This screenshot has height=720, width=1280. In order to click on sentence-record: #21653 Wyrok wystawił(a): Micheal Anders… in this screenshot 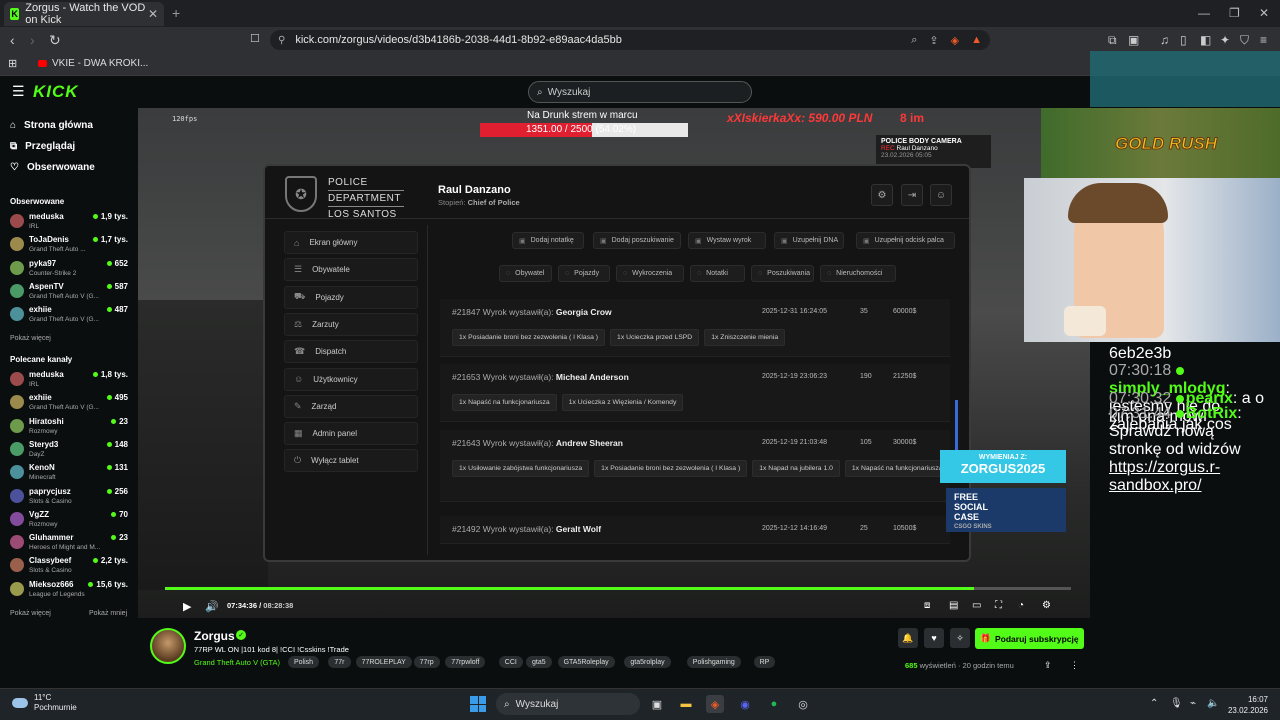, I will do `click(695, 393)`.